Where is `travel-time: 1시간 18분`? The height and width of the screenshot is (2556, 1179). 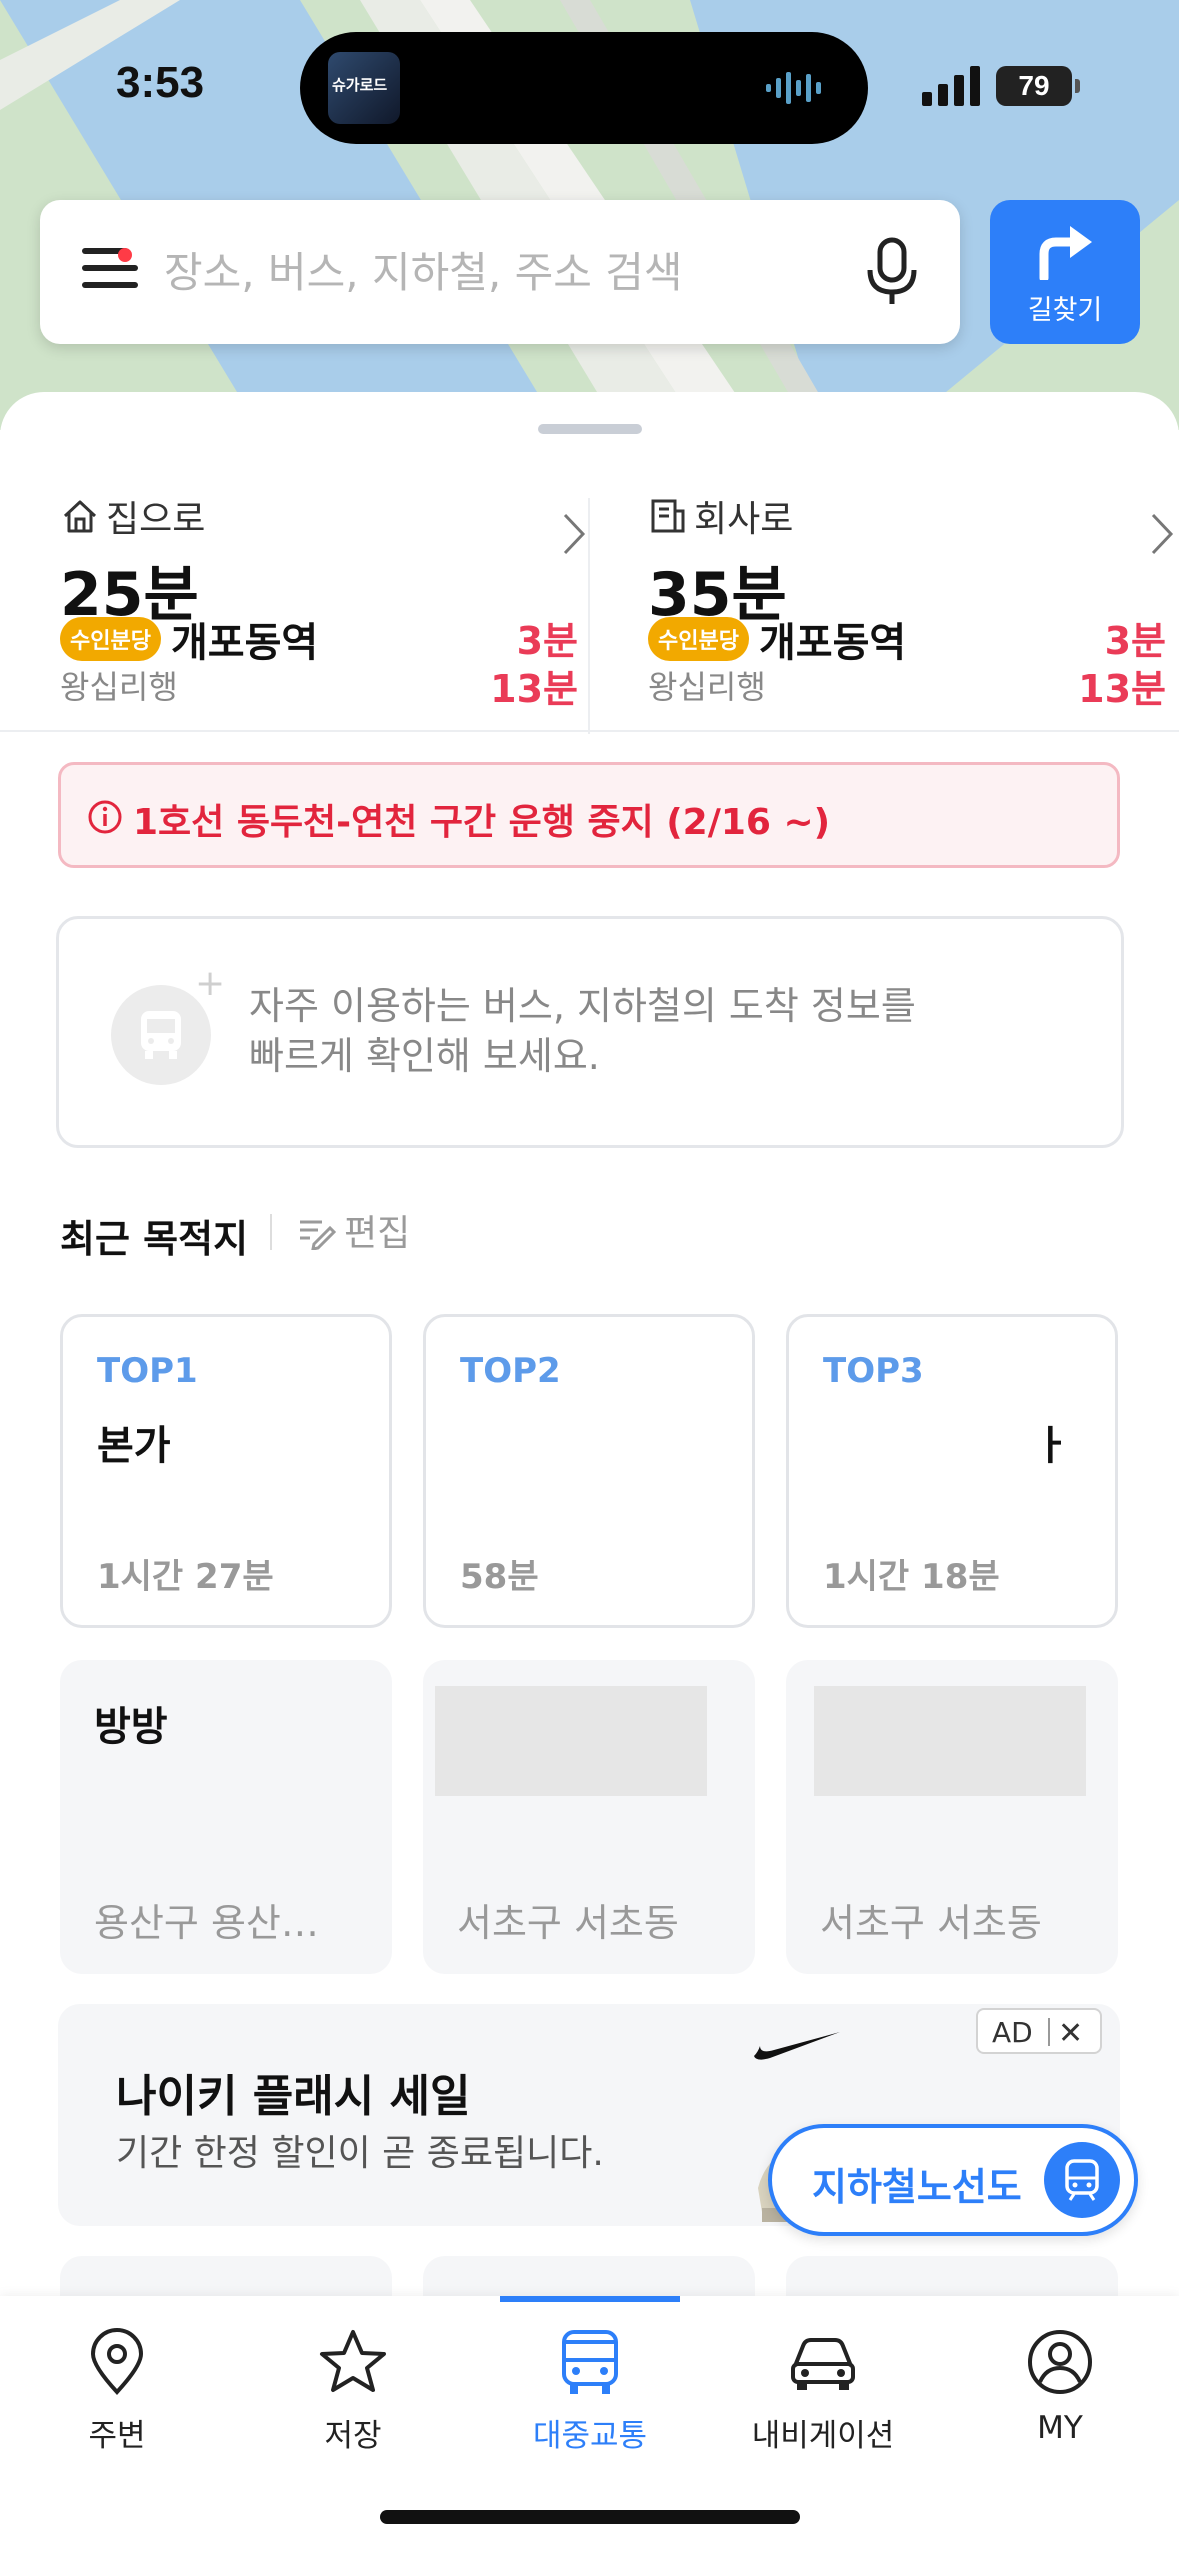
travel-time: 1시간 18분 is located at coordinates (911, 1577).